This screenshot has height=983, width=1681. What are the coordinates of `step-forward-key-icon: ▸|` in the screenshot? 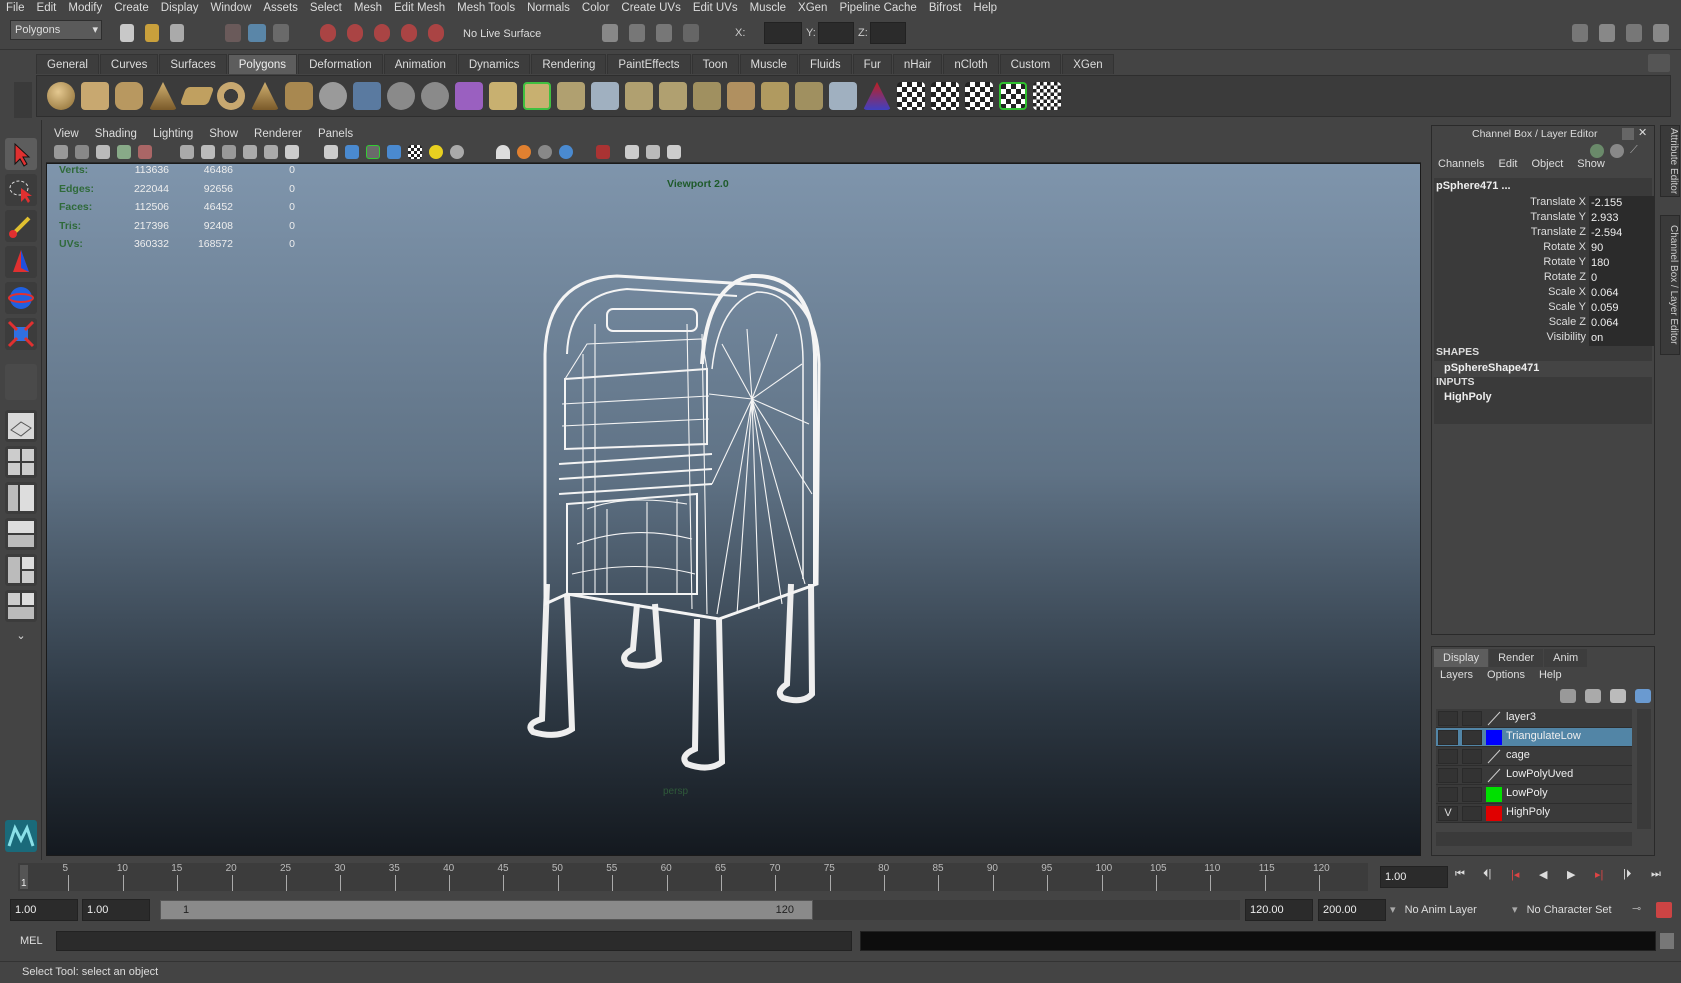 It's located at (1599, 874).